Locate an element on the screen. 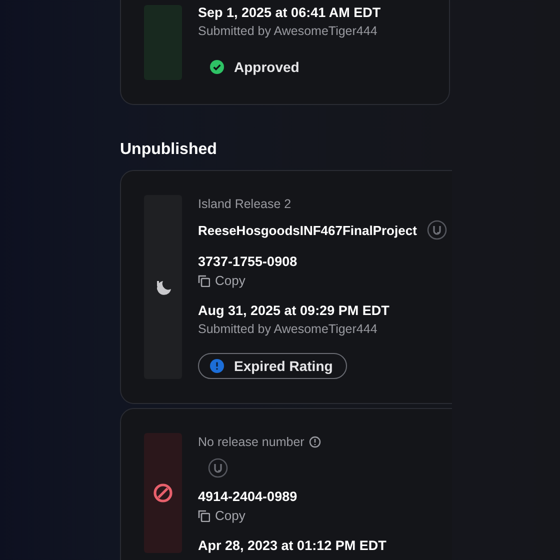  submission-date: Aug 31, 2025 at 09:29 PM EDT is located at coordinates (294, 310).